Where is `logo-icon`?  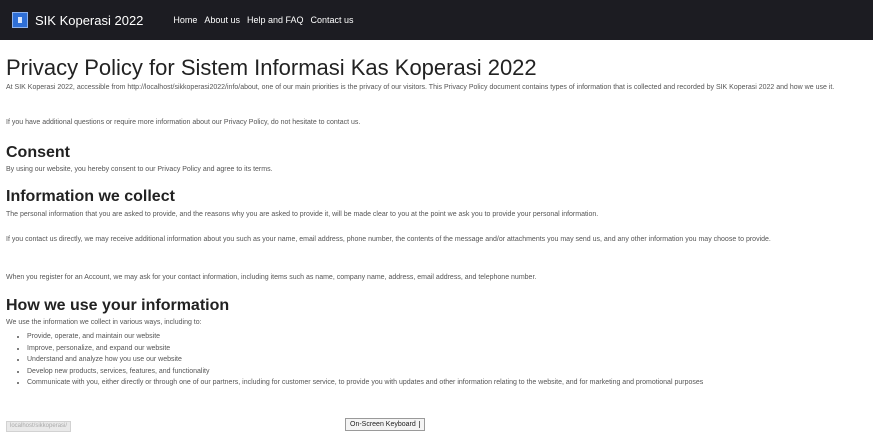 logo-icon is located at coordinates (20, 20).